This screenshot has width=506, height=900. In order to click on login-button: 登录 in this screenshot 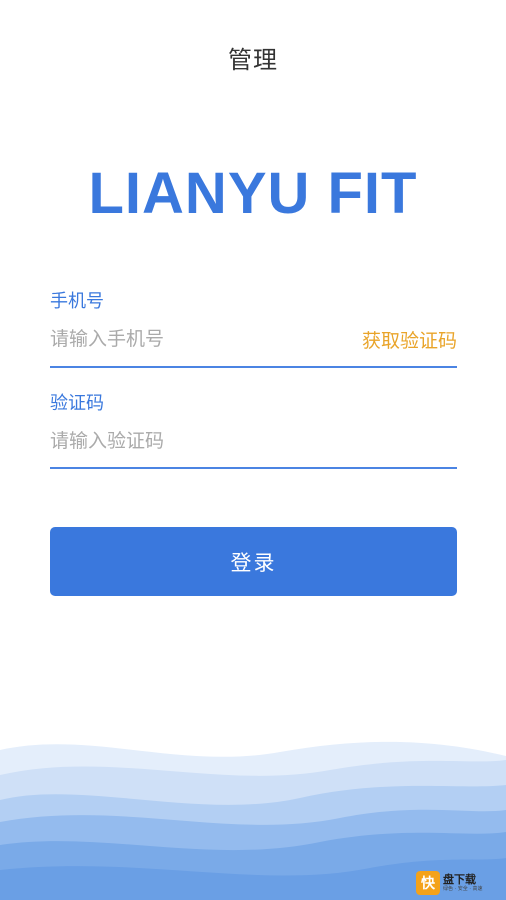, I will do `click(253, 561)`.